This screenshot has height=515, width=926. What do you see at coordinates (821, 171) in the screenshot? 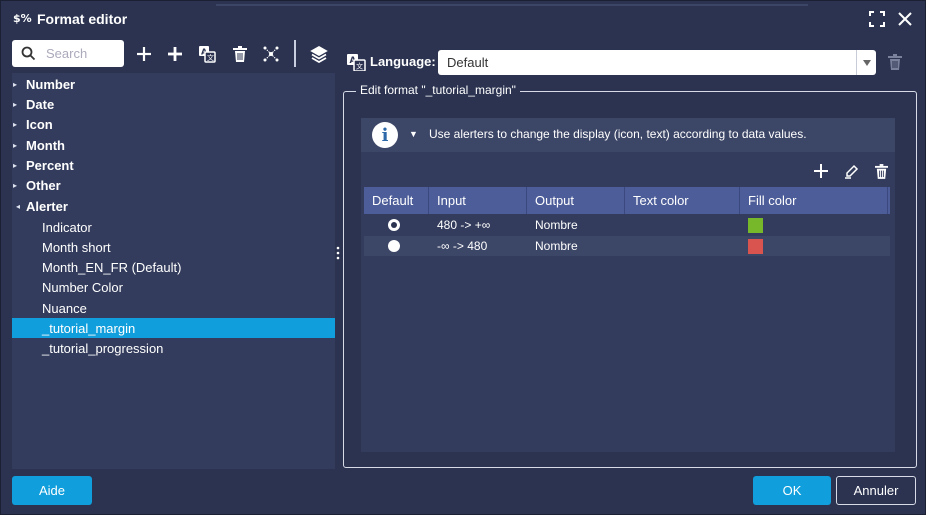
I see `add-row-icon` at bounding box center [821, 171].